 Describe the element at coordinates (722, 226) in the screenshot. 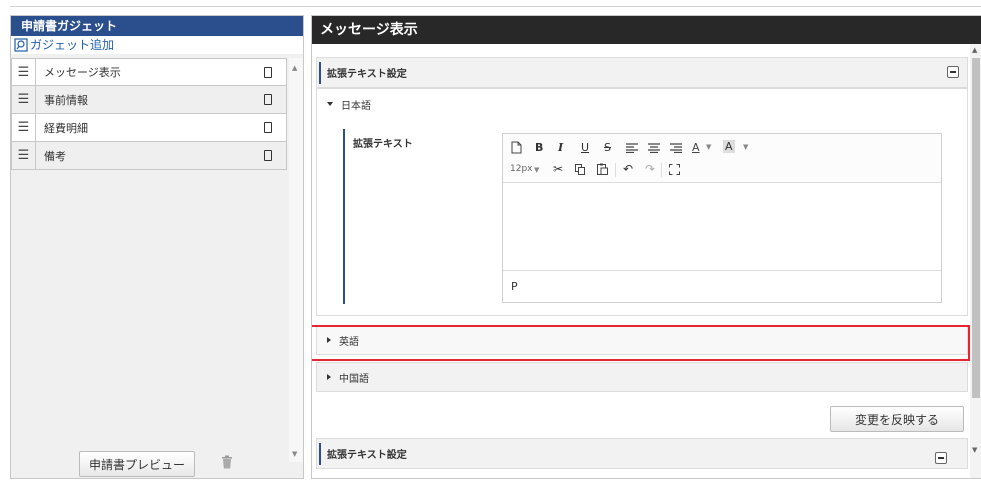

I see `editor-content-area` at that location.